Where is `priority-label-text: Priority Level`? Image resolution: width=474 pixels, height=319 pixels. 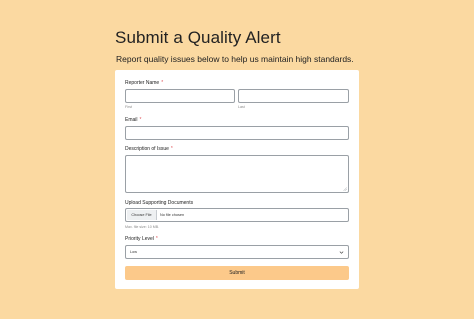 priority-label-text: Priority Level is located at coordinates (139, 239).